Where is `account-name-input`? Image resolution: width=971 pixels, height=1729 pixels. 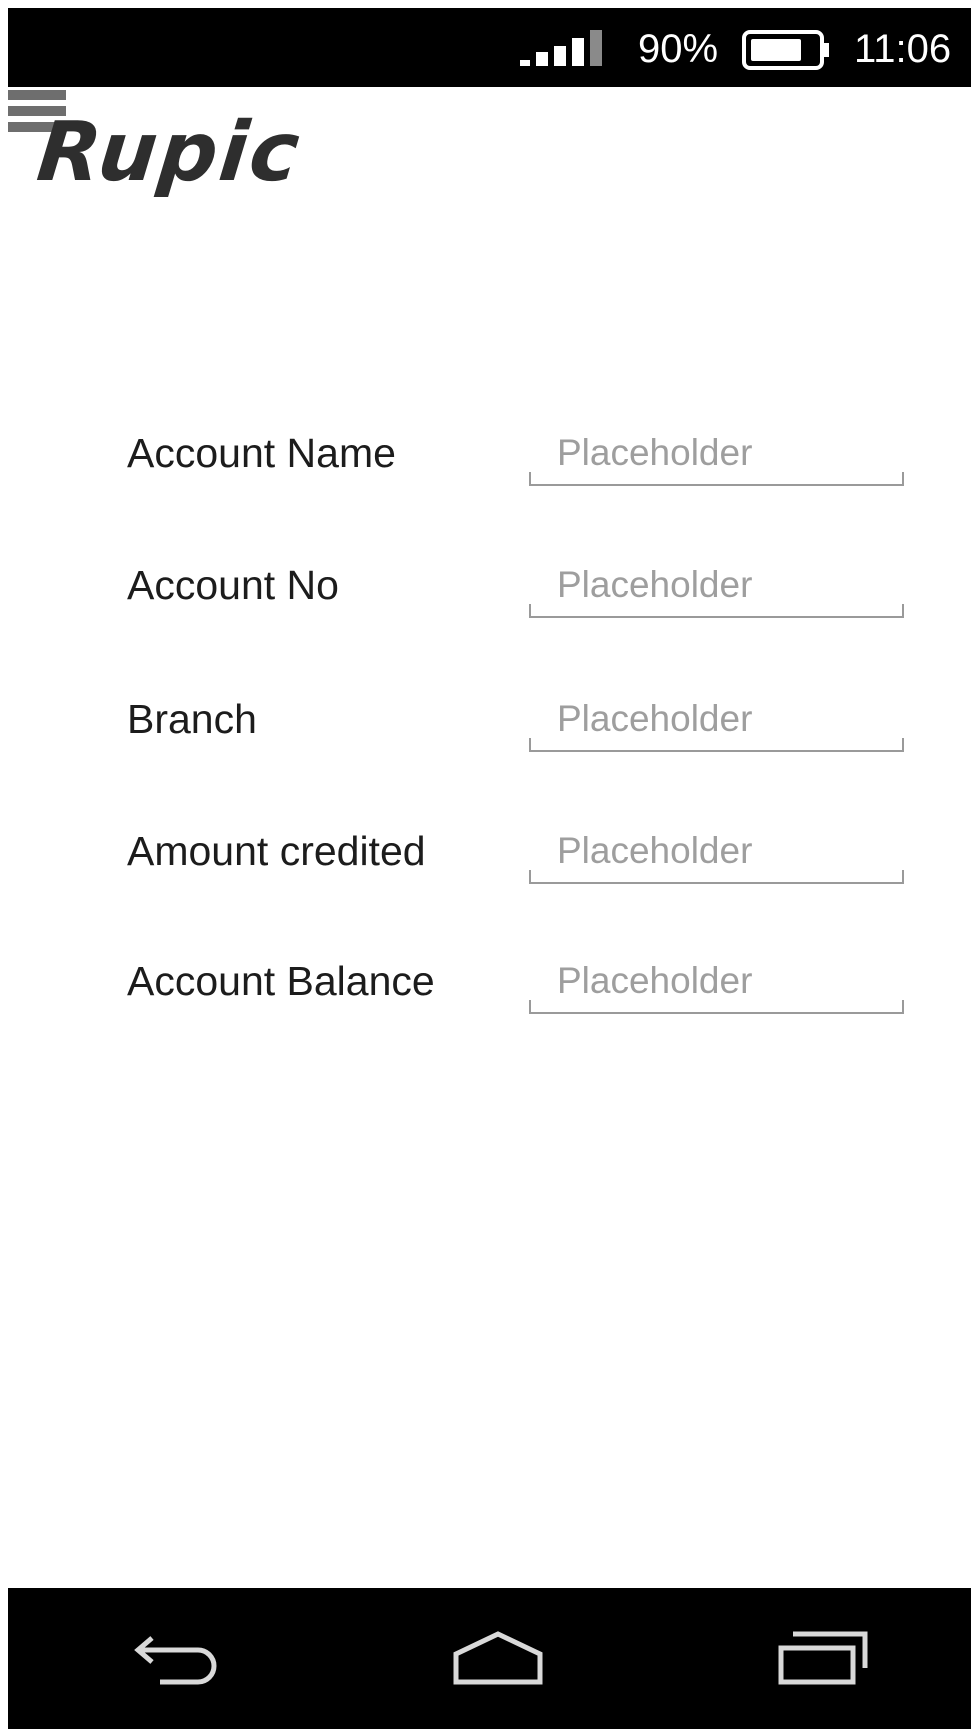
account-name-input is located at coordinates (716, 453).